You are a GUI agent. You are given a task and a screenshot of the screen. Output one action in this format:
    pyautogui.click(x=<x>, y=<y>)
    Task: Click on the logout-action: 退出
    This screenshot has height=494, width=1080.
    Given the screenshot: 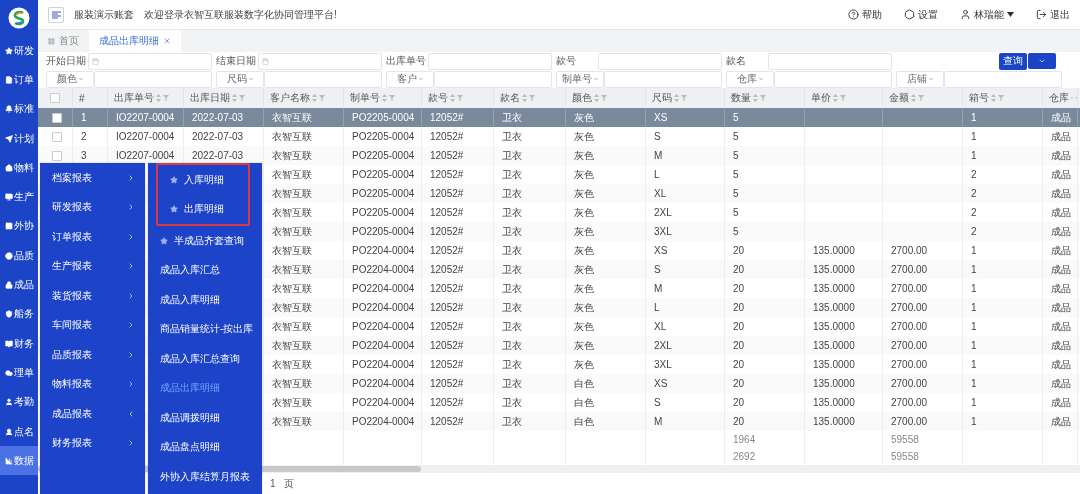 What is the action you would take?
    pyautogui.click(x=1053, y=14)
    